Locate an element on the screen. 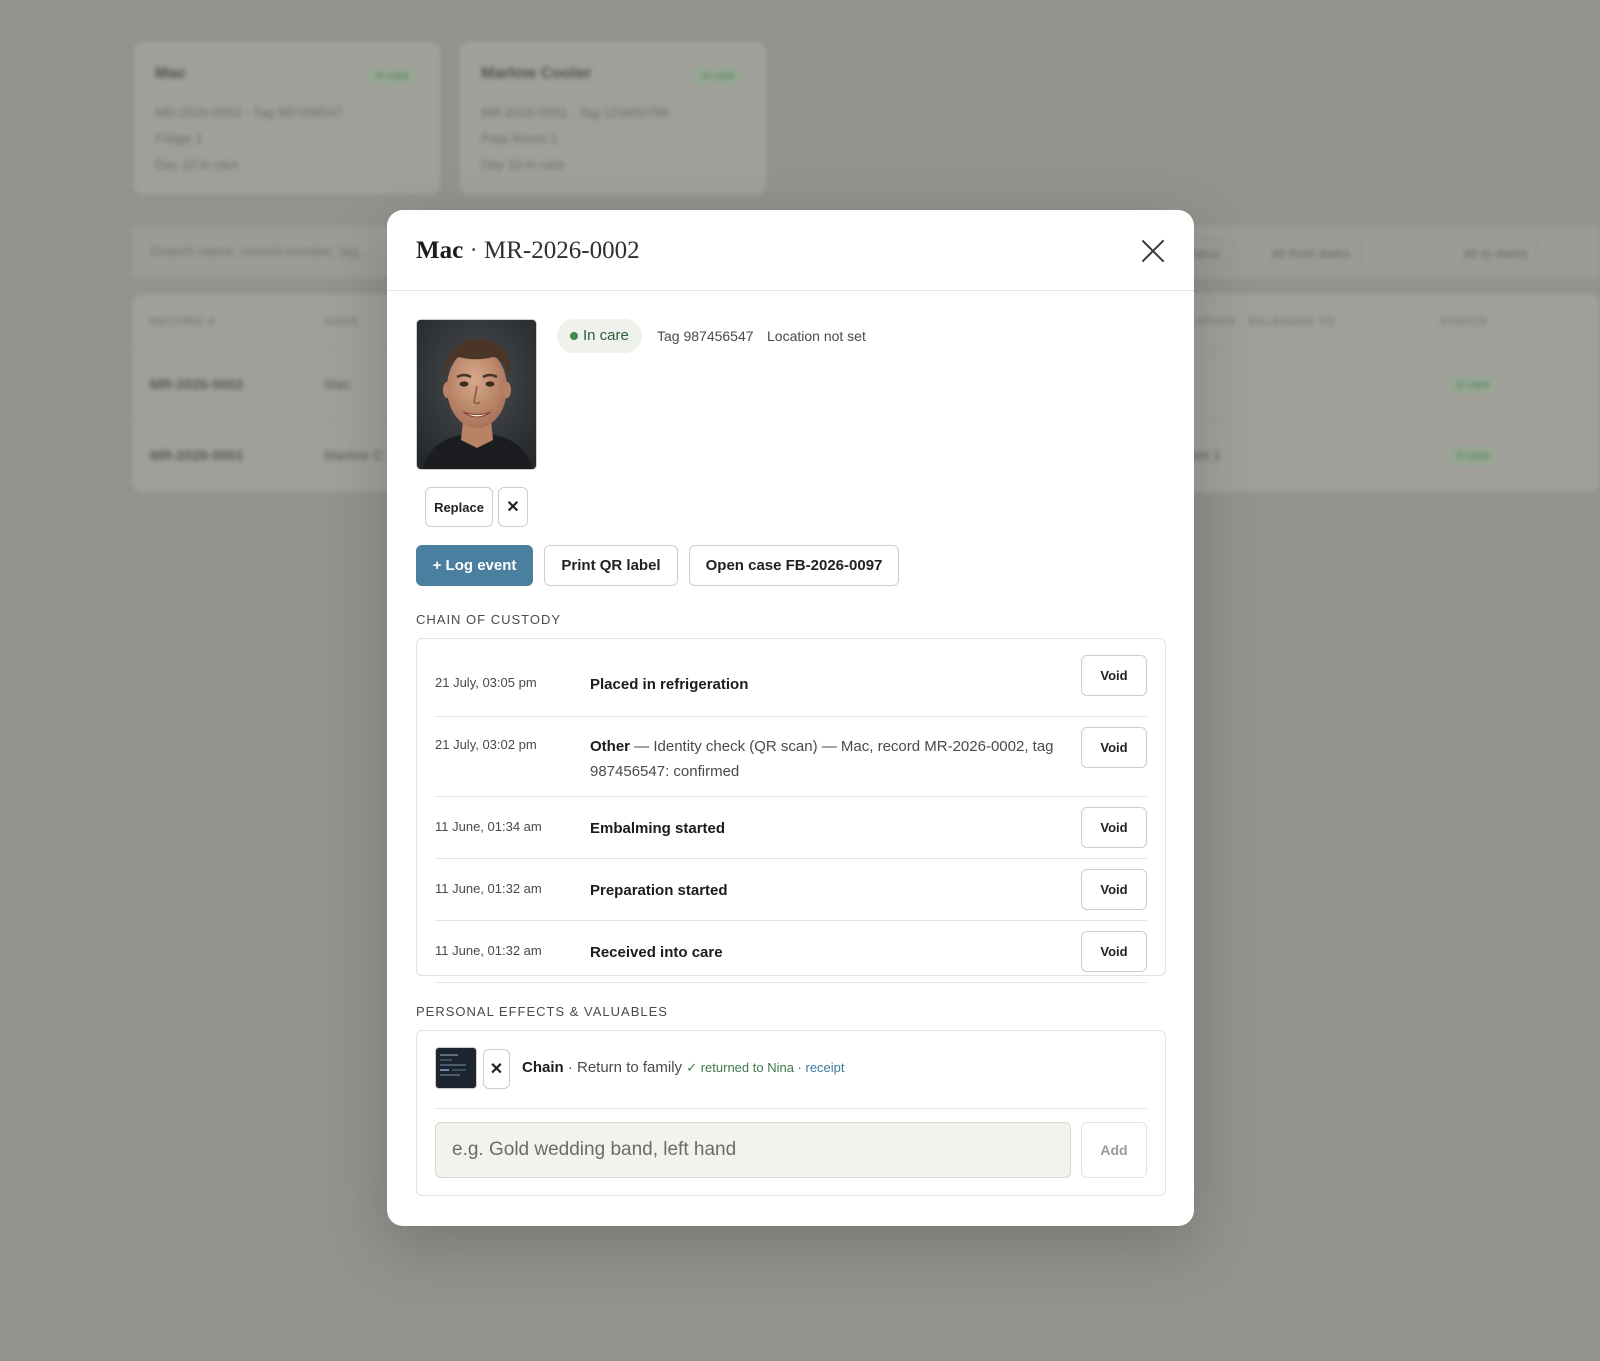  event-title: Received into care is located at coordinates (656, 952).